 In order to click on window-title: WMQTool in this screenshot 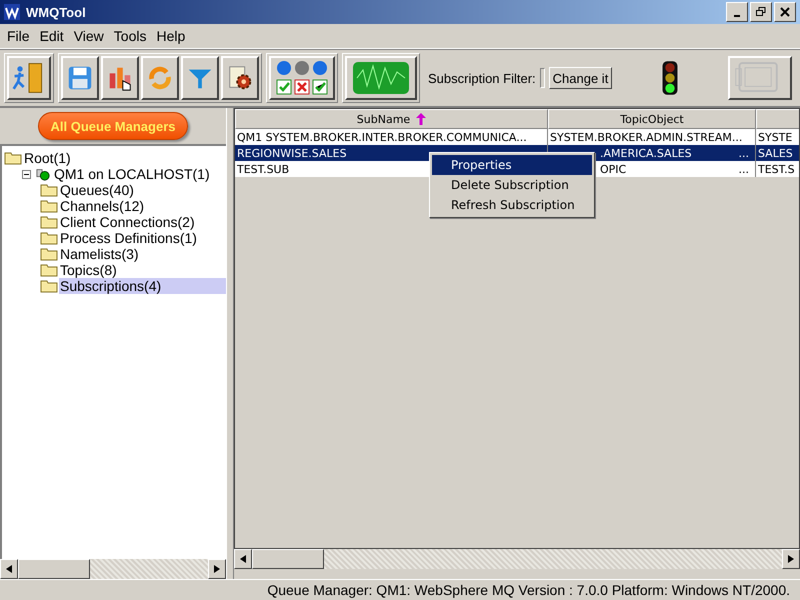, I will do `click(56, 12)`.